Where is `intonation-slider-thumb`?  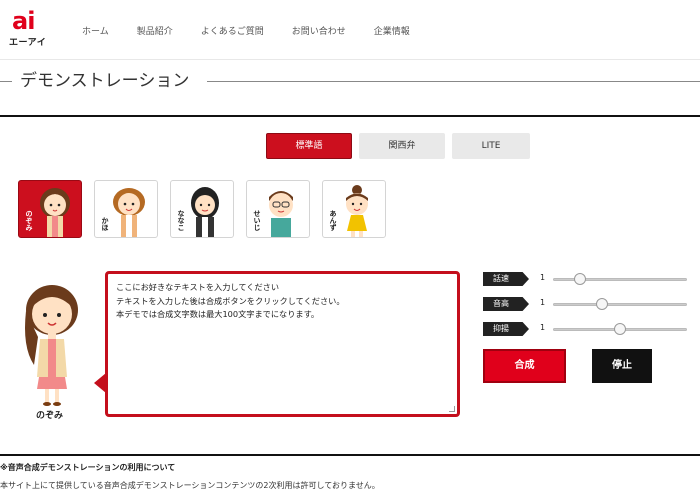
intonation-slider-thumb is located at coordinates (620, 329).